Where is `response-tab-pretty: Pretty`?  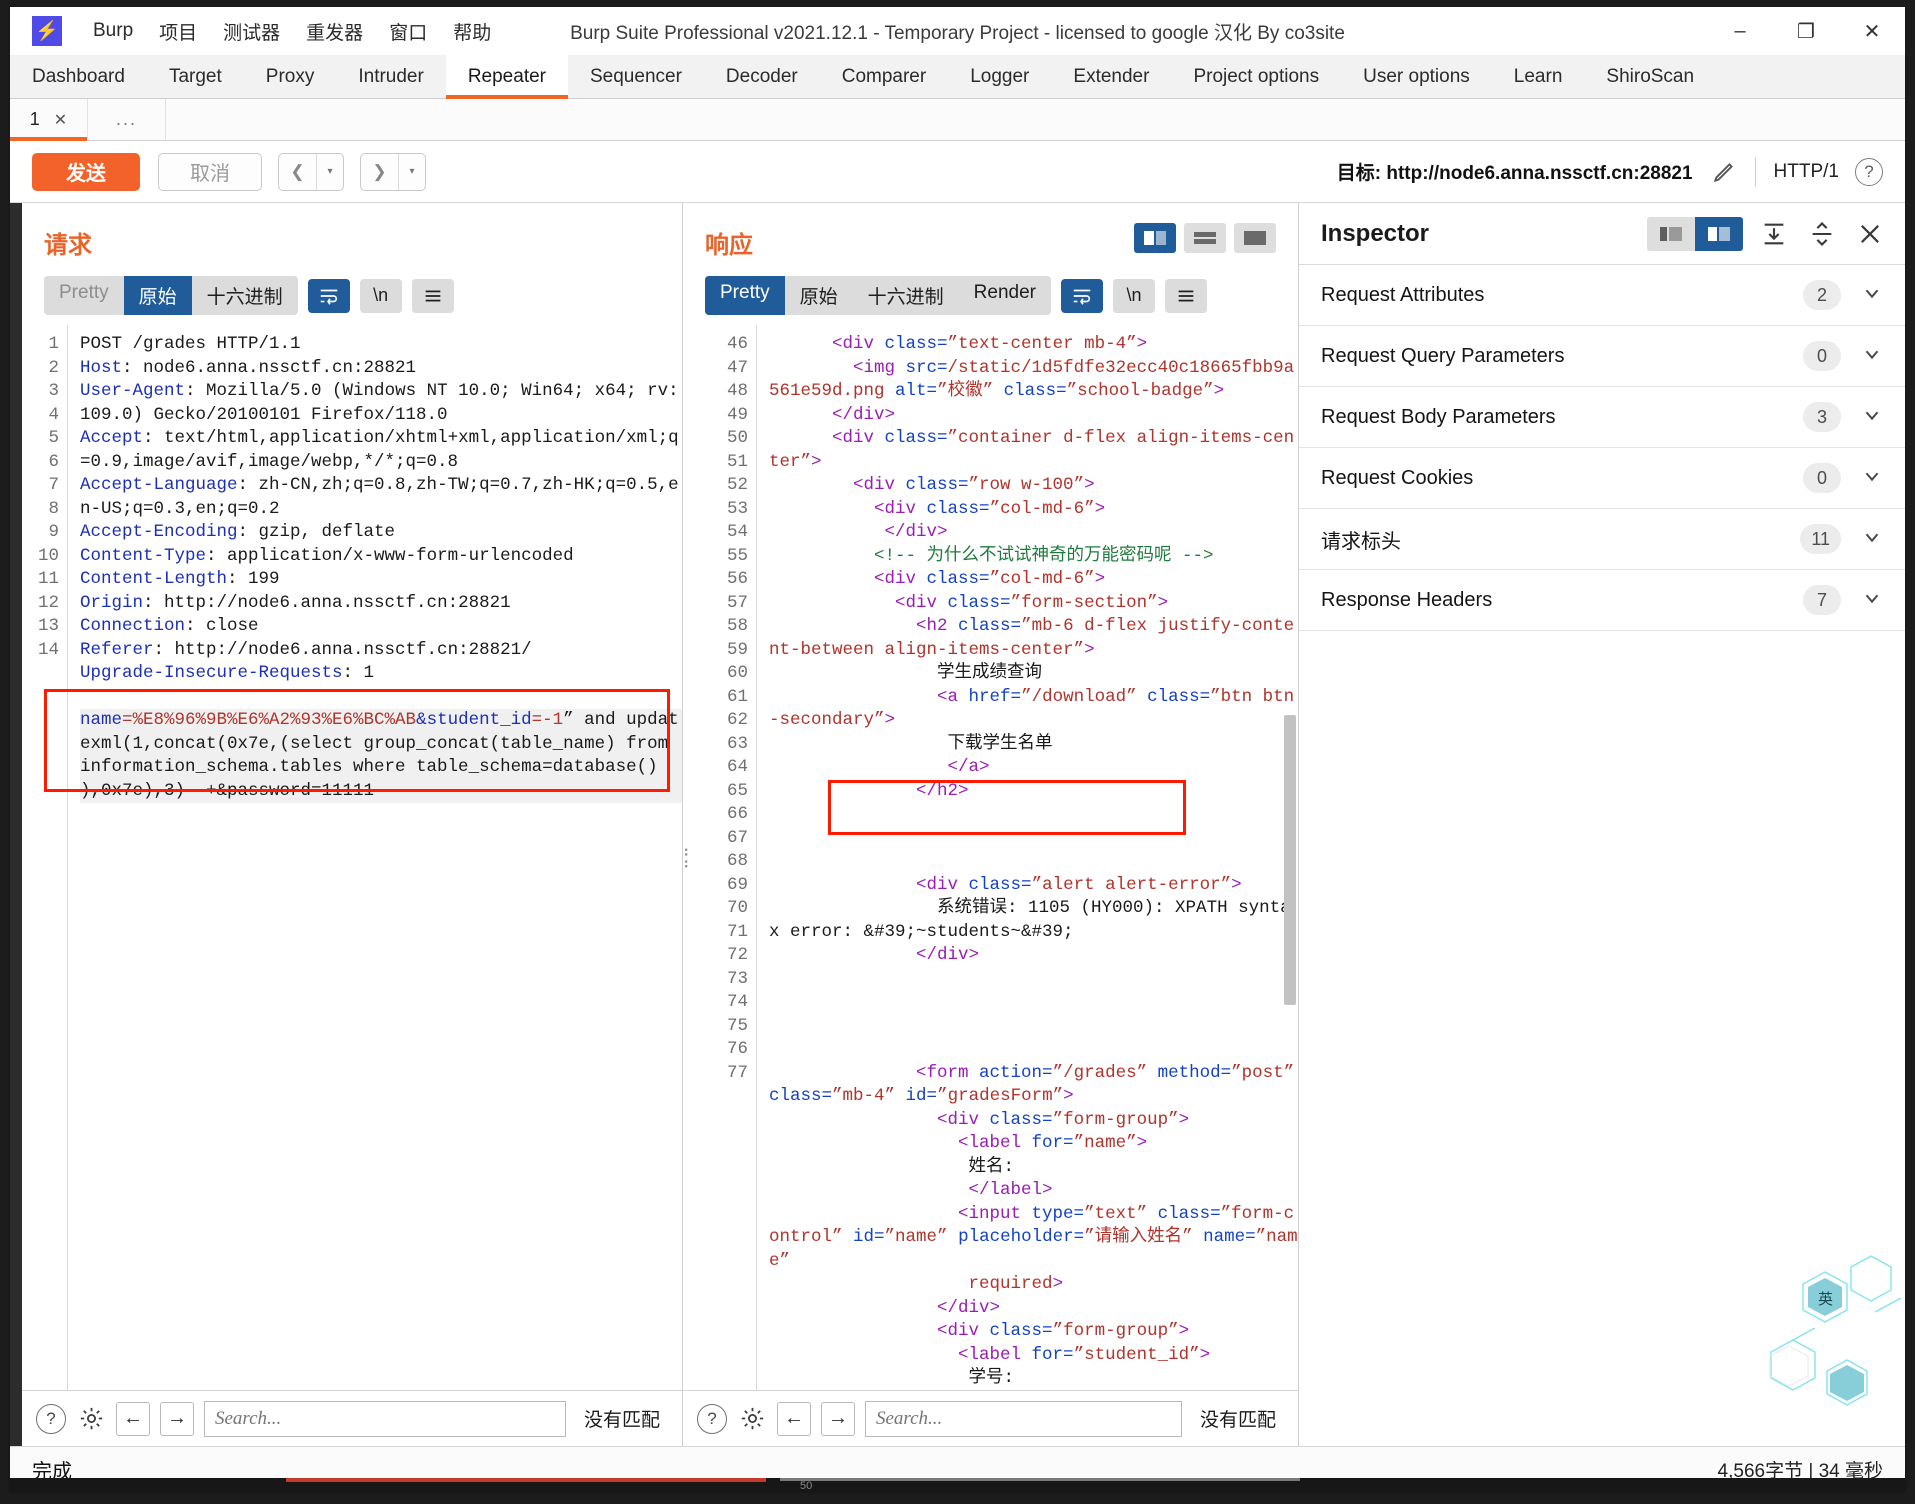
response-tab-pretty: Pretty is located at coordinates (745, 295).